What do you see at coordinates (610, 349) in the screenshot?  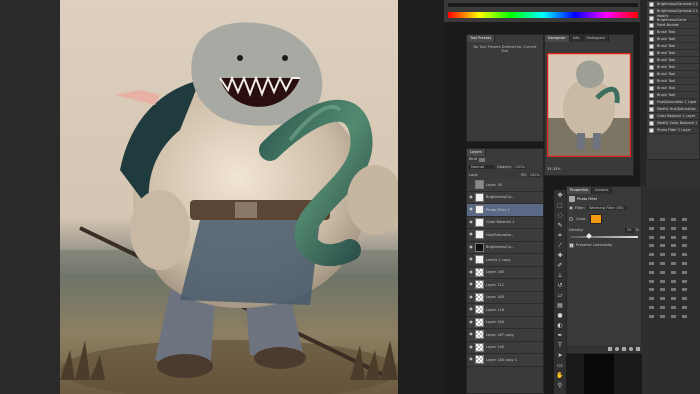 I see `clip-to-layer-icon` at bounding box center [610, 349].